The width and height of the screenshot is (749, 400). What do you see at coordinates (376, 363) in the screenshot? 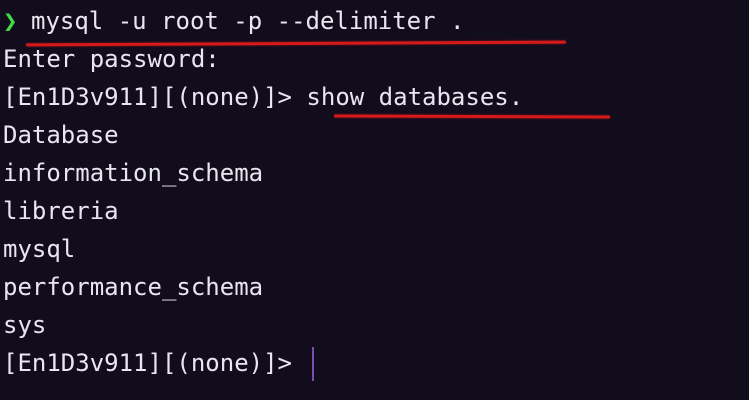
I see `mysql-prompt-line: [En1D3v911][(none)]>` at bounding box center [376, 363].